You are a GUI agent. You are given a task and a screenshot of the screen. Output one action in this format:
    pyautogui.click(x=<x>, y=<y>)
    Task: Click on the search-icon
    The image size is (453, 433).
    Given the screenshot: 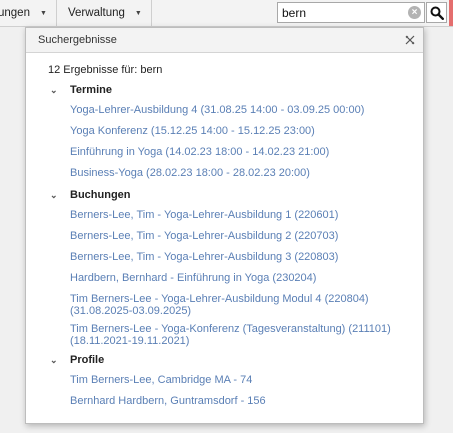 What is the action you would take?
    pyautogui.click(x=437, y=13)
    